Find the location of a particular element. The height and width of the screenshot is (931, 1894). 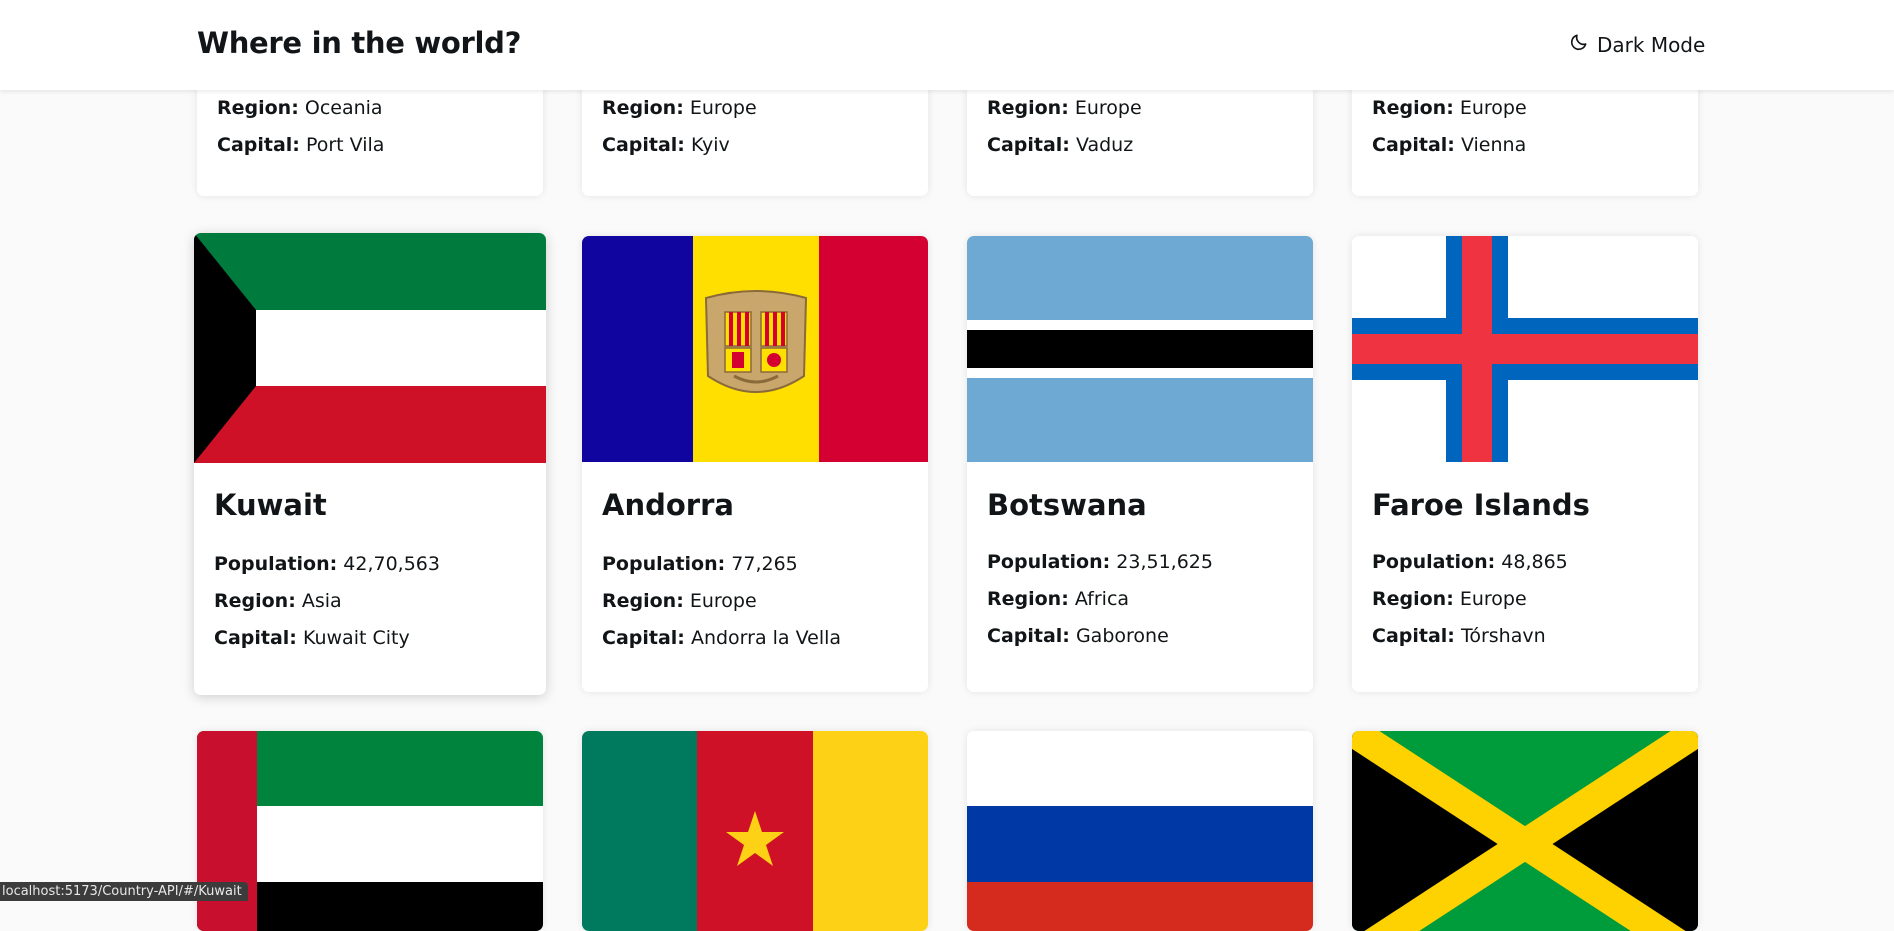

capital-value: Andorra la Vella is located at coordinates (766, 638).